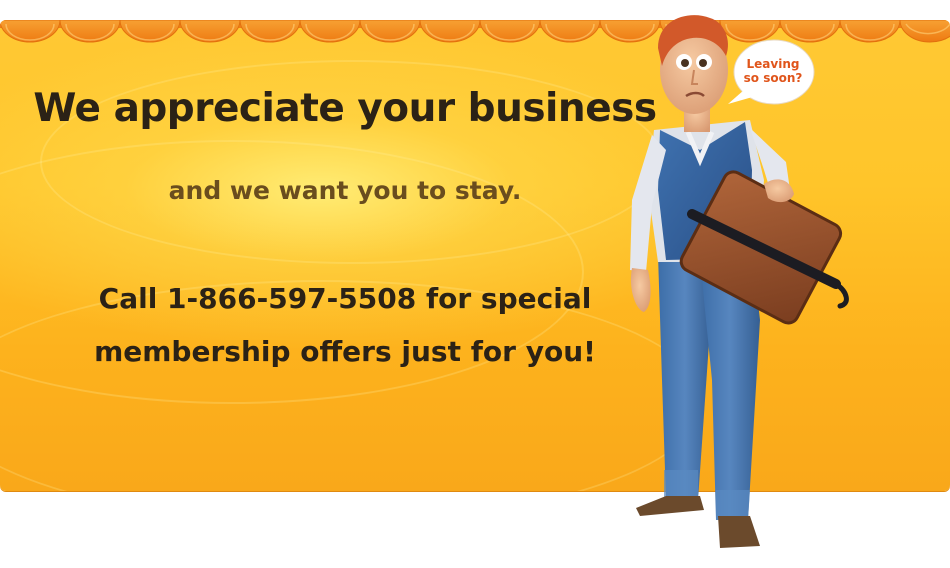 The width and height of the screenshot is (950, 568). Describe the element at coordinates (345, 108) in the screenshot. I see `headline: We appreciate your business` at that location.